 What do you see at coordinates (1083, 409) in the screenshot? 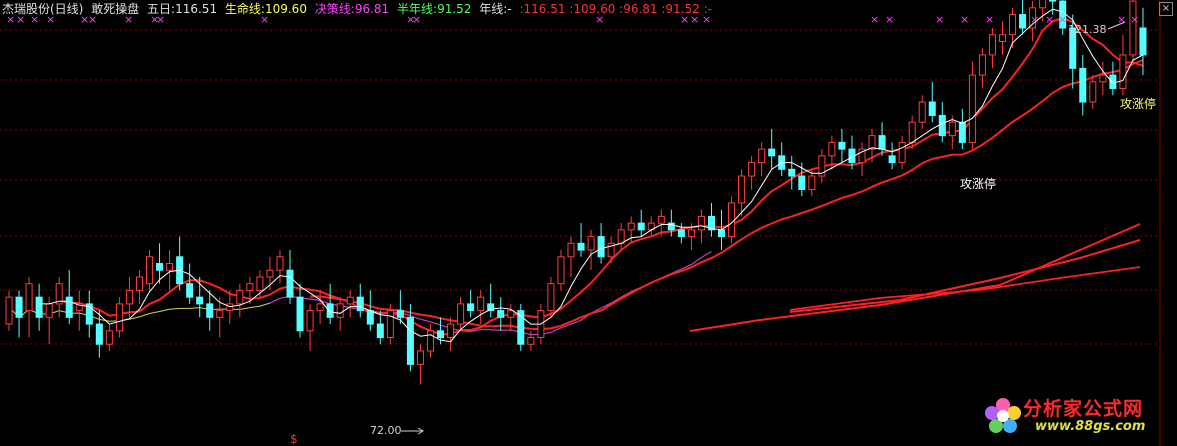
I see `watermark-title: 分析家公式网` at bounding box center [1083, 409].